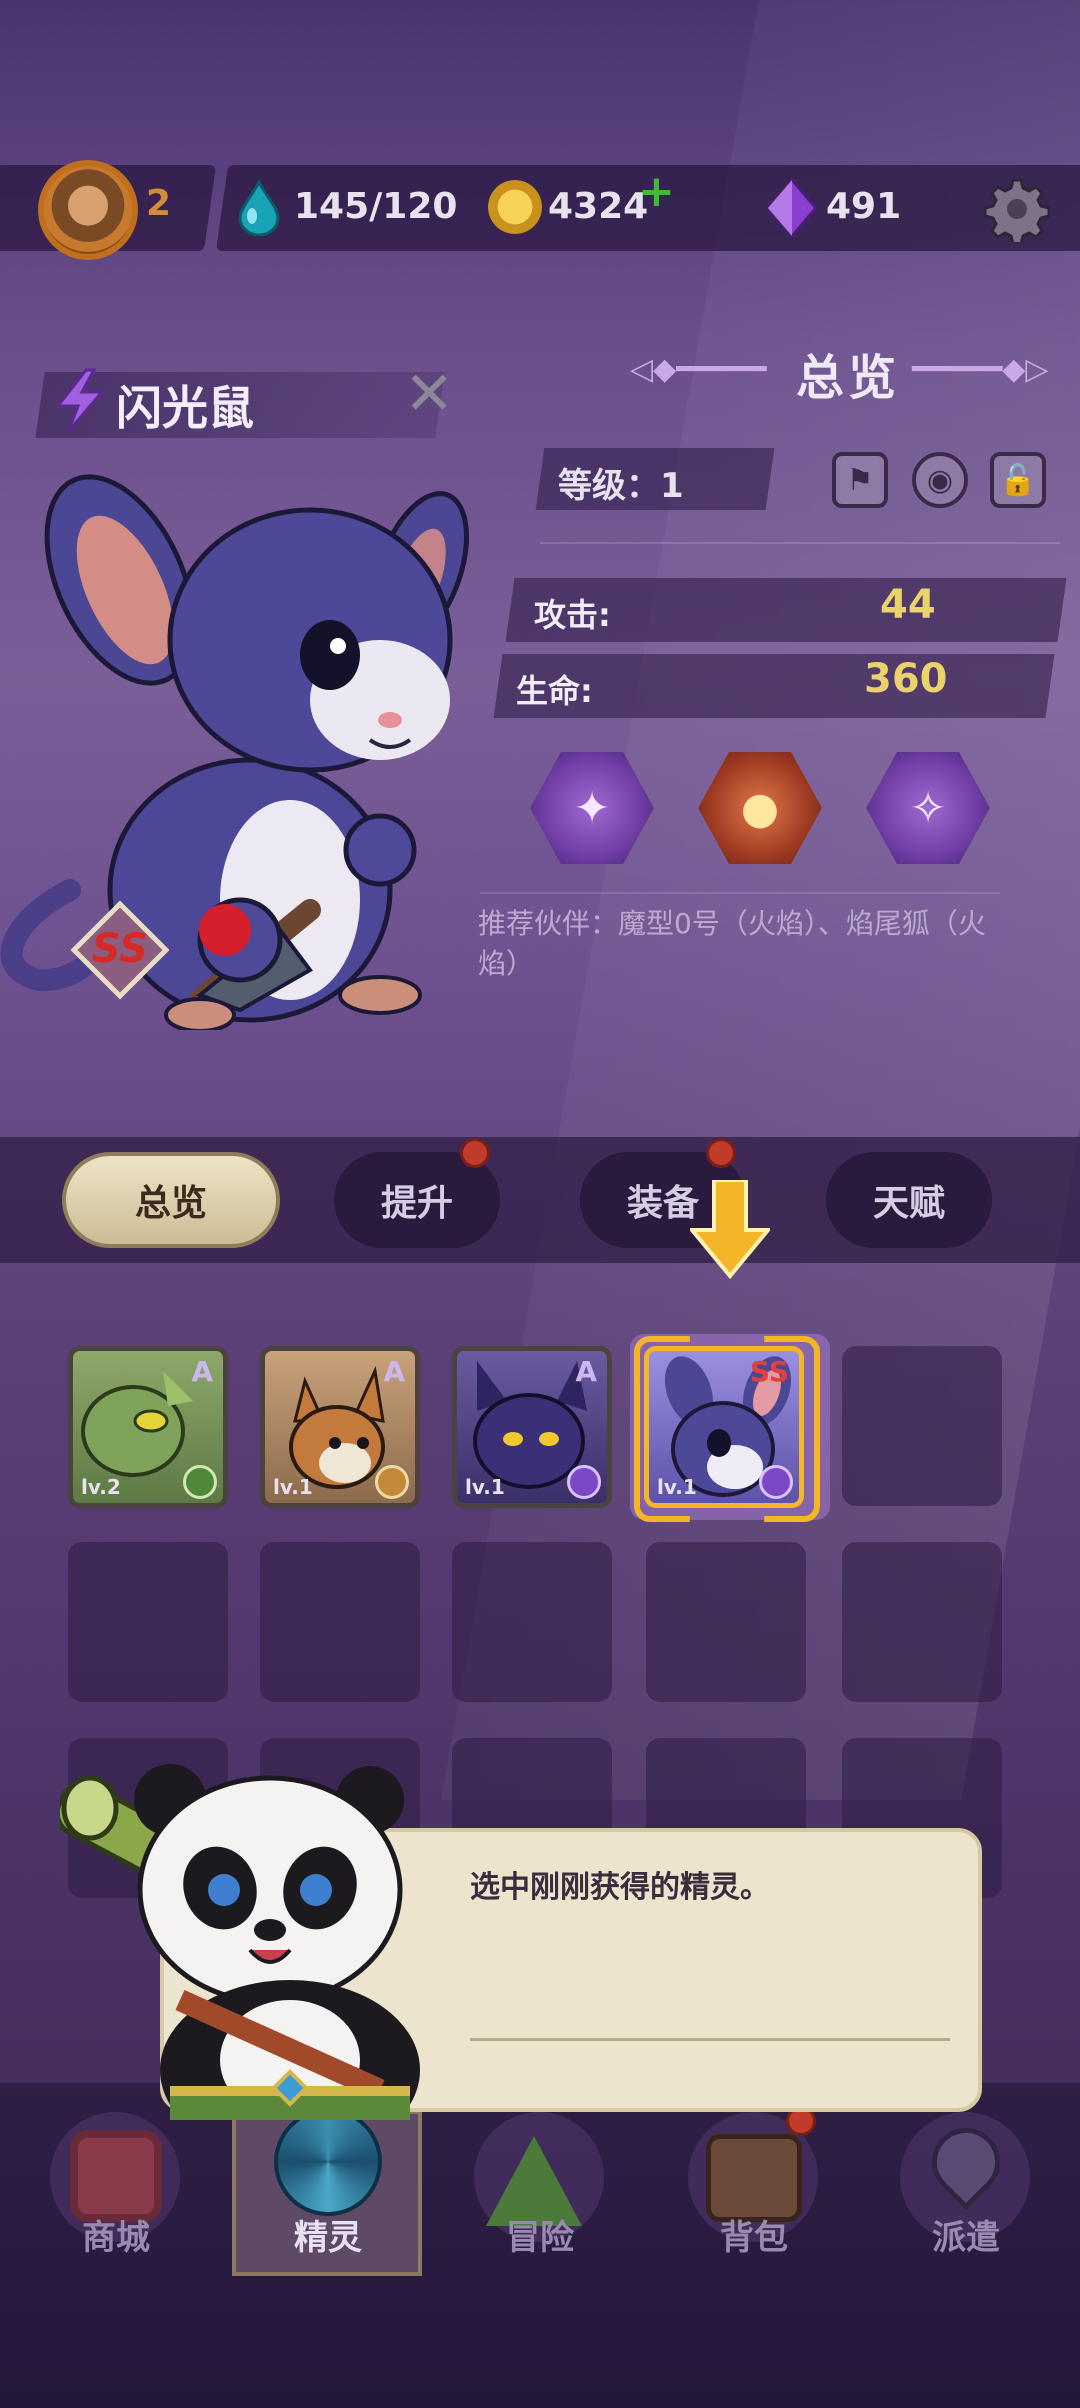 The width and height of the screenshot is (1080, 2408). Describe the element at coordinates (909, 1200) in the screenshot. I see `tab-talent: 天赋` at that location.